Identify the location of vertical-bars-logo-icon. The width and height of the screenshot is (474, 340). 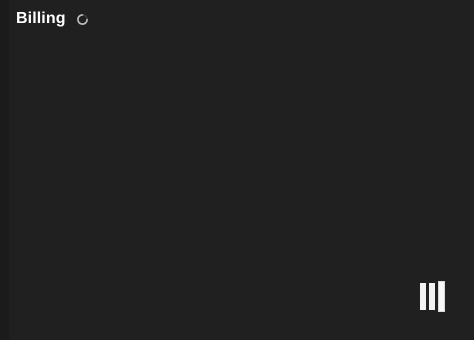
(432, 296).